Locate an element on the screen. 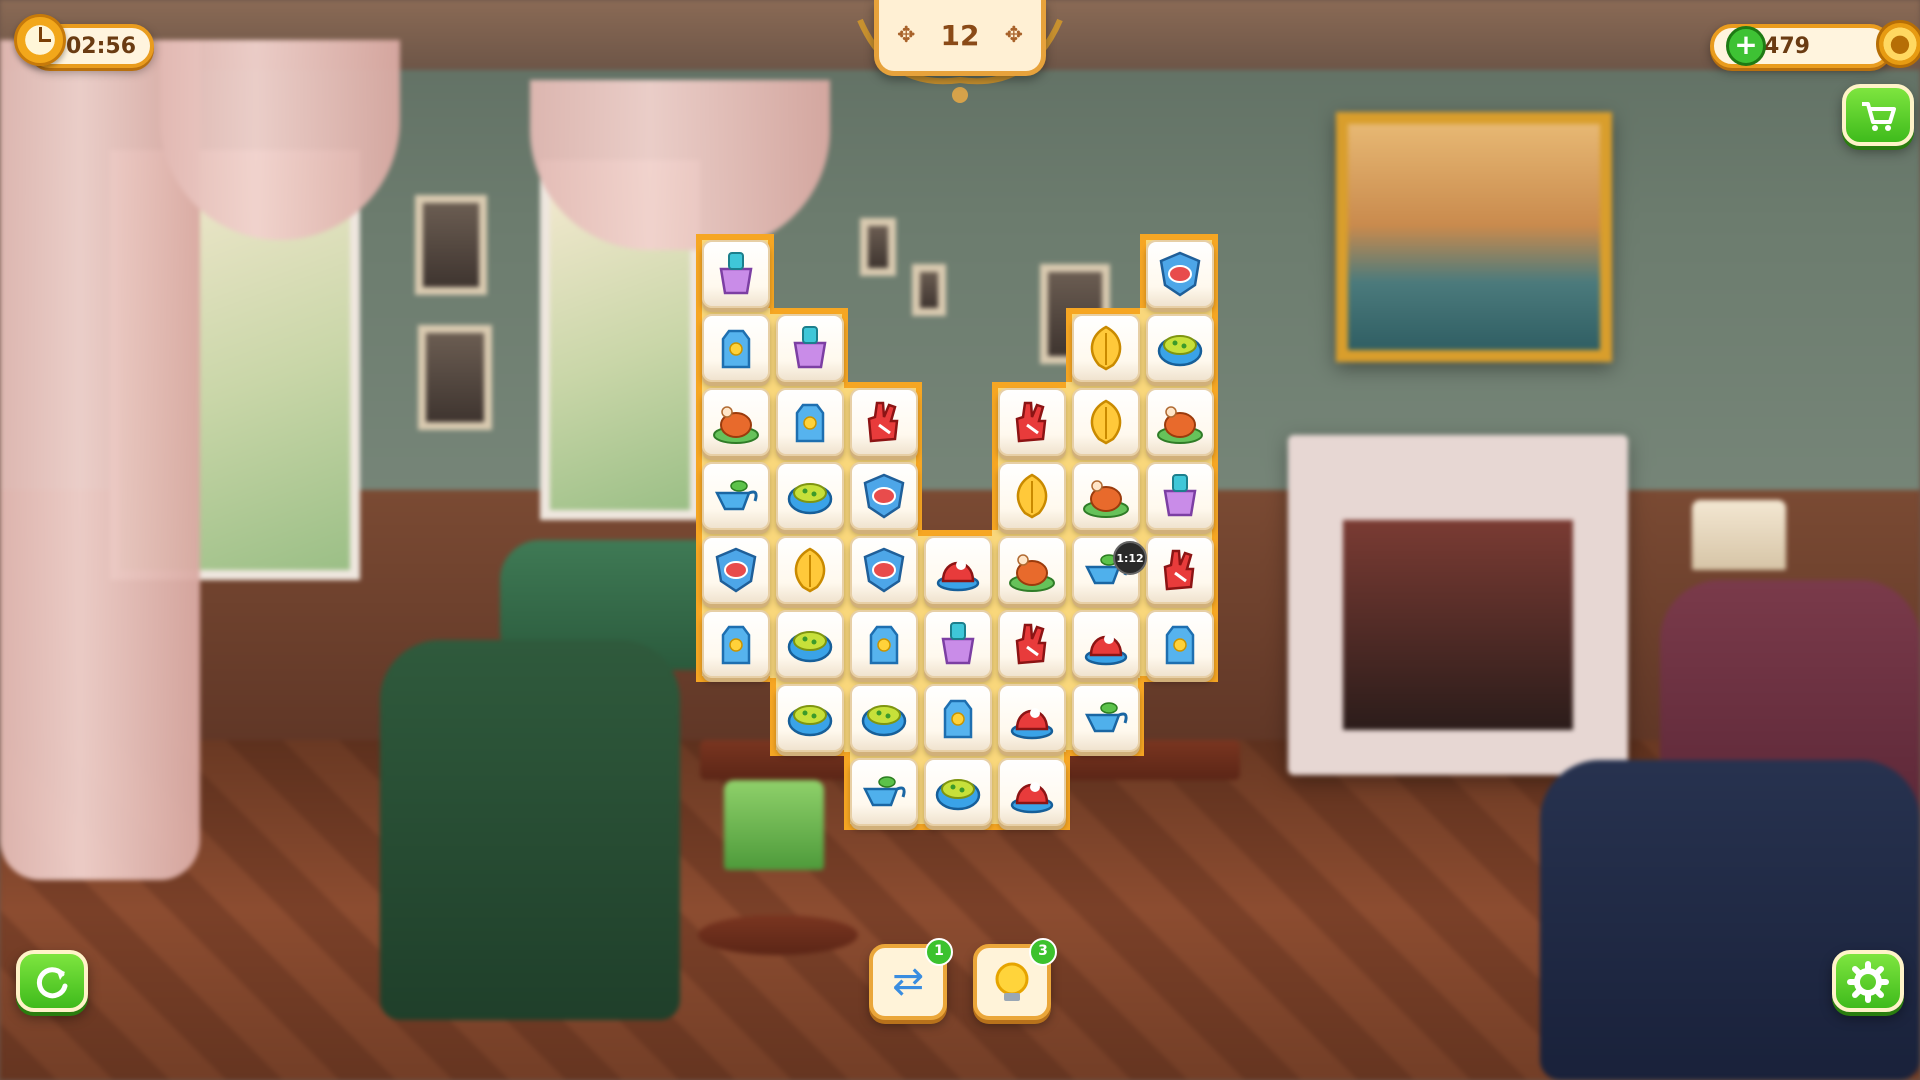 The height and width of the screenshot is (1080, 1920). bomb-timer: 1:12 is located at coordinates (1130, 558).